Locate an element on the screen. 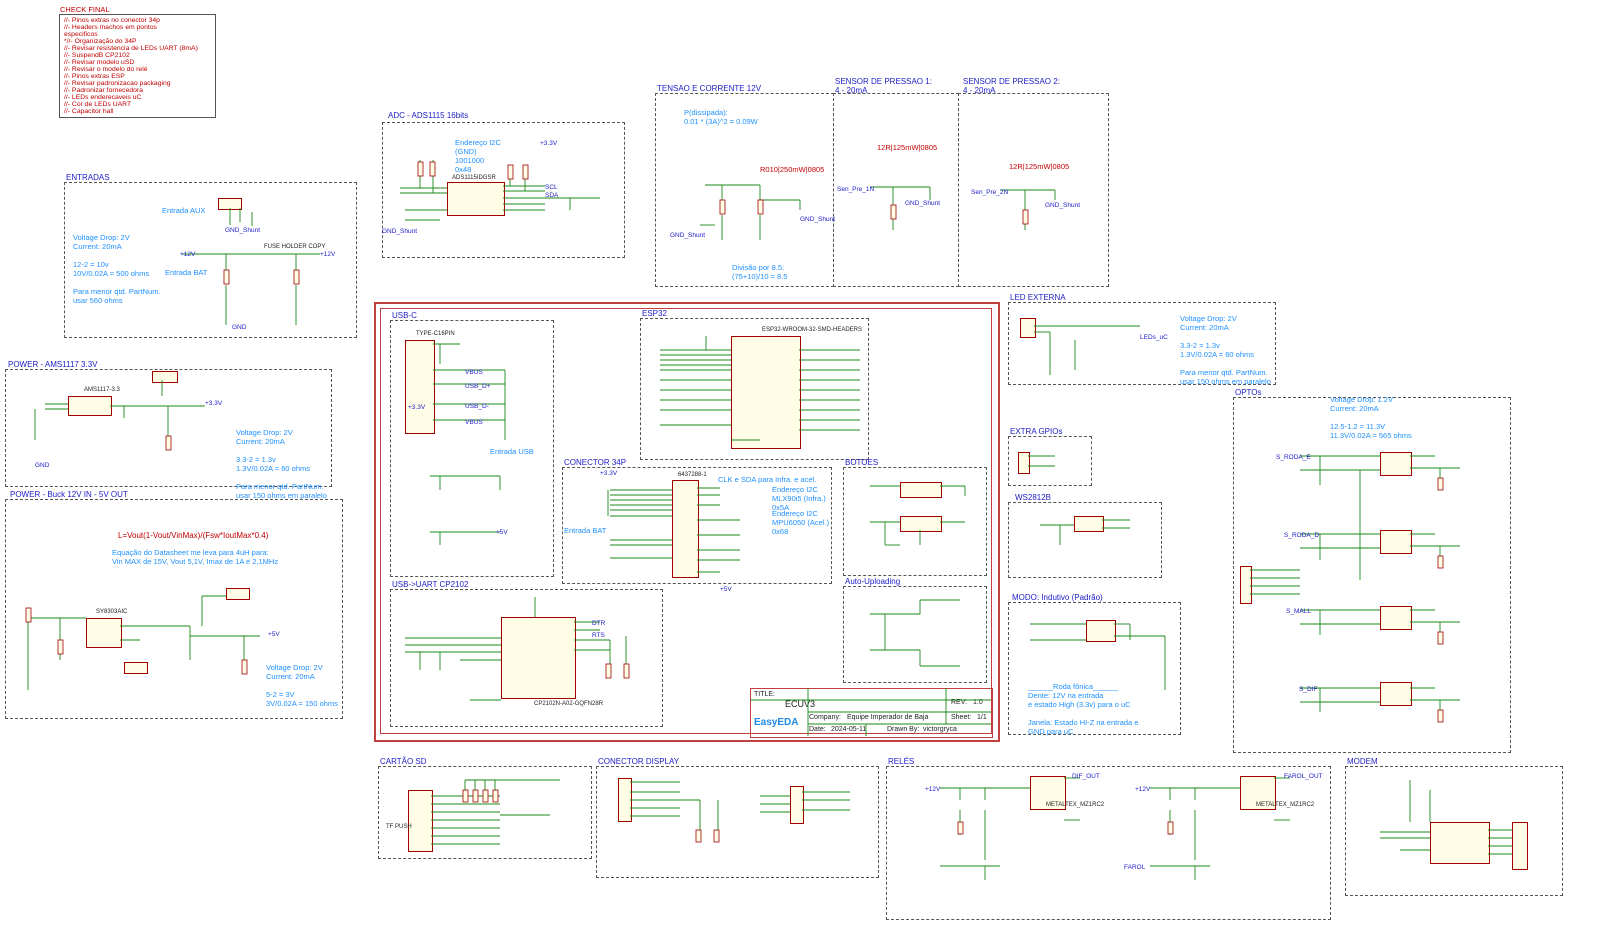  net-label: S_RODA_E is located at coordinates (1293, 457).